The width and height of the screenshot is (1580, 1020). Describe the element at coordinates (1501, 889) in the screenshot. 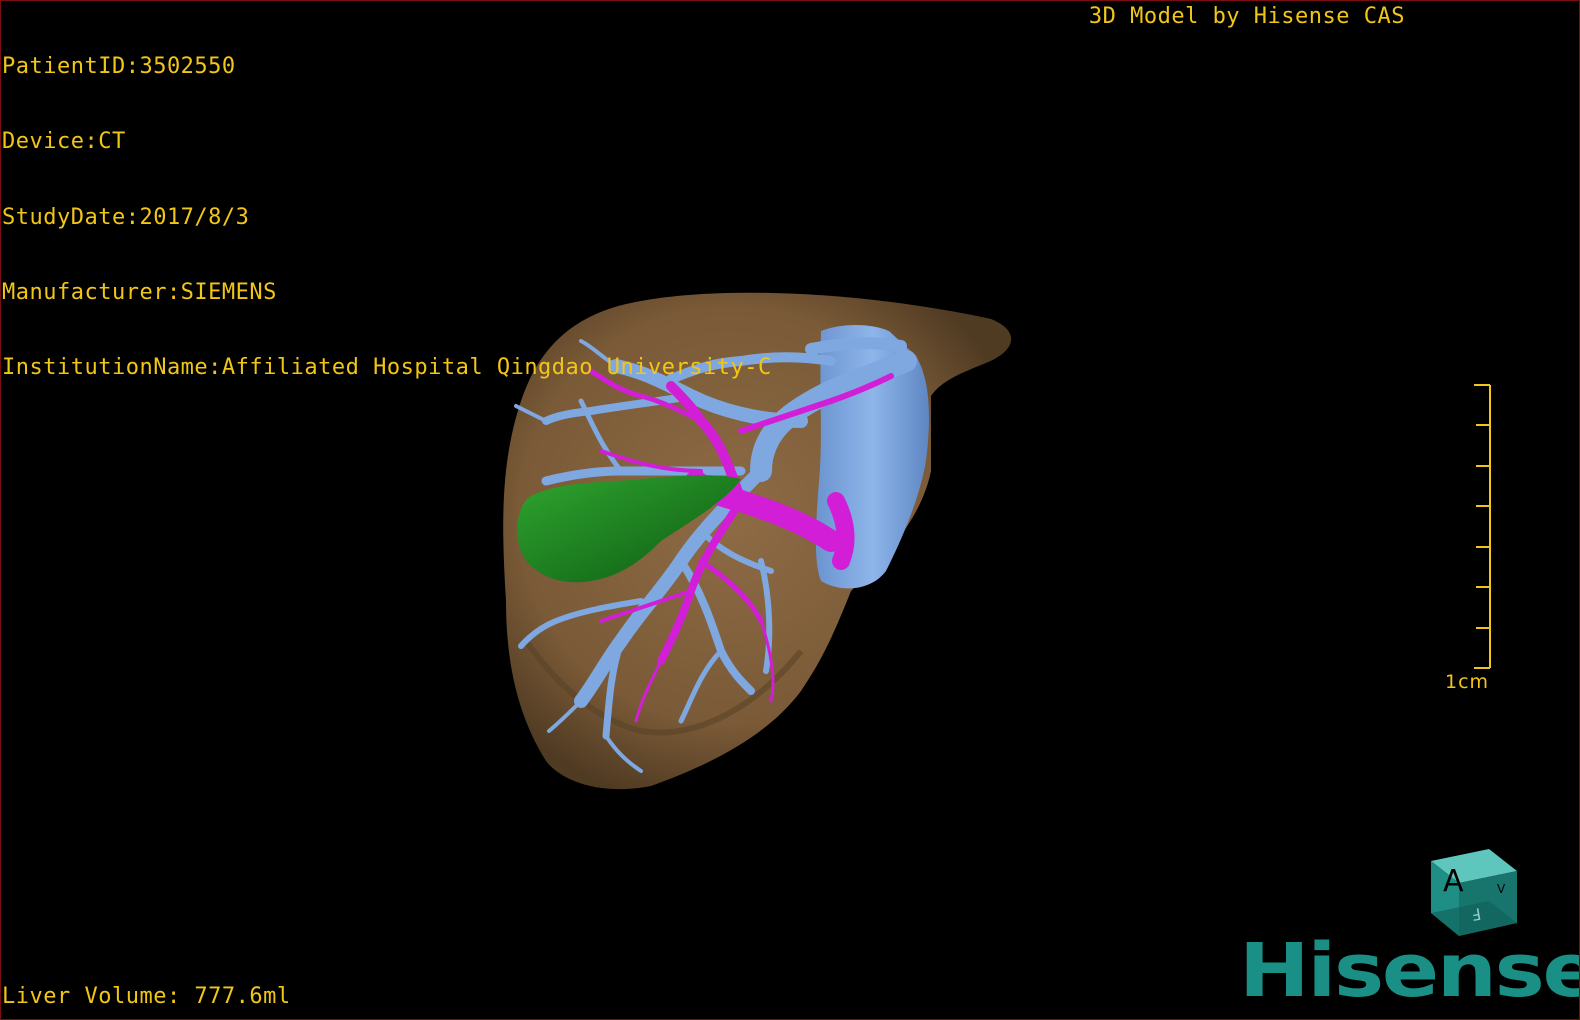

I see `cube-side-label: V` at that location.